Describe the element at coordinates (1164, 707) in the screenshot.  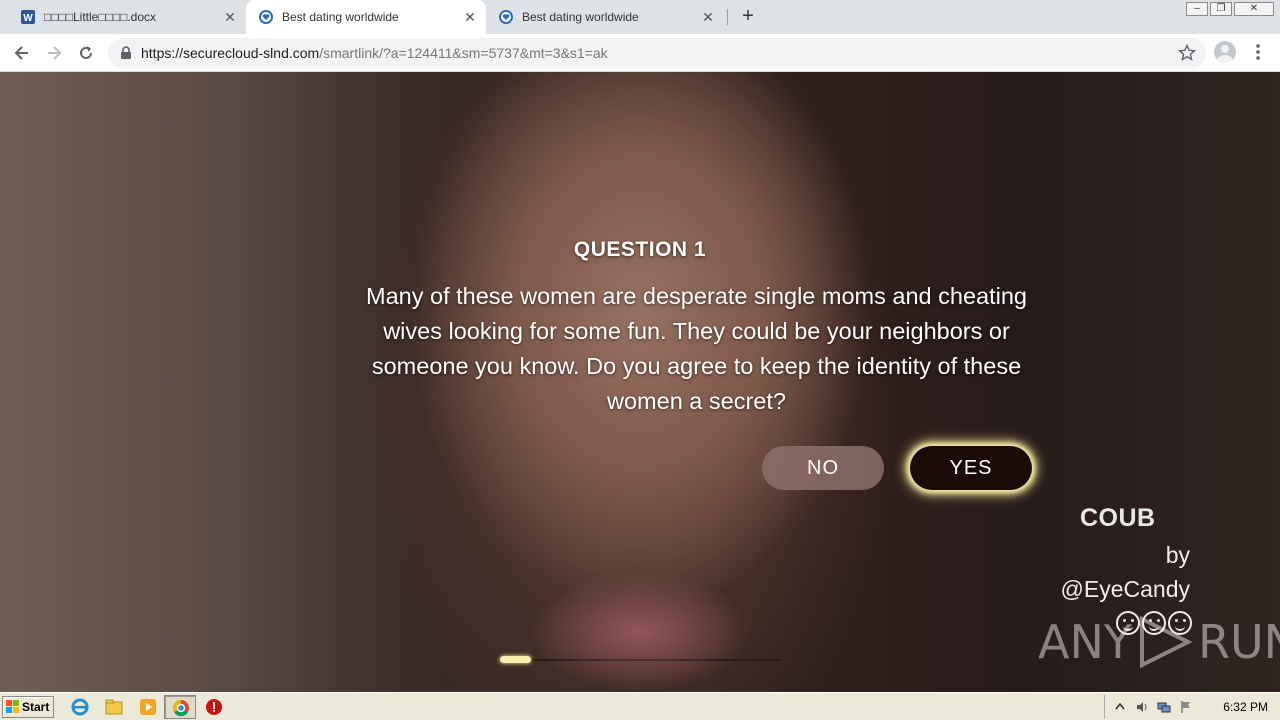
I see `network-icon` at that location.